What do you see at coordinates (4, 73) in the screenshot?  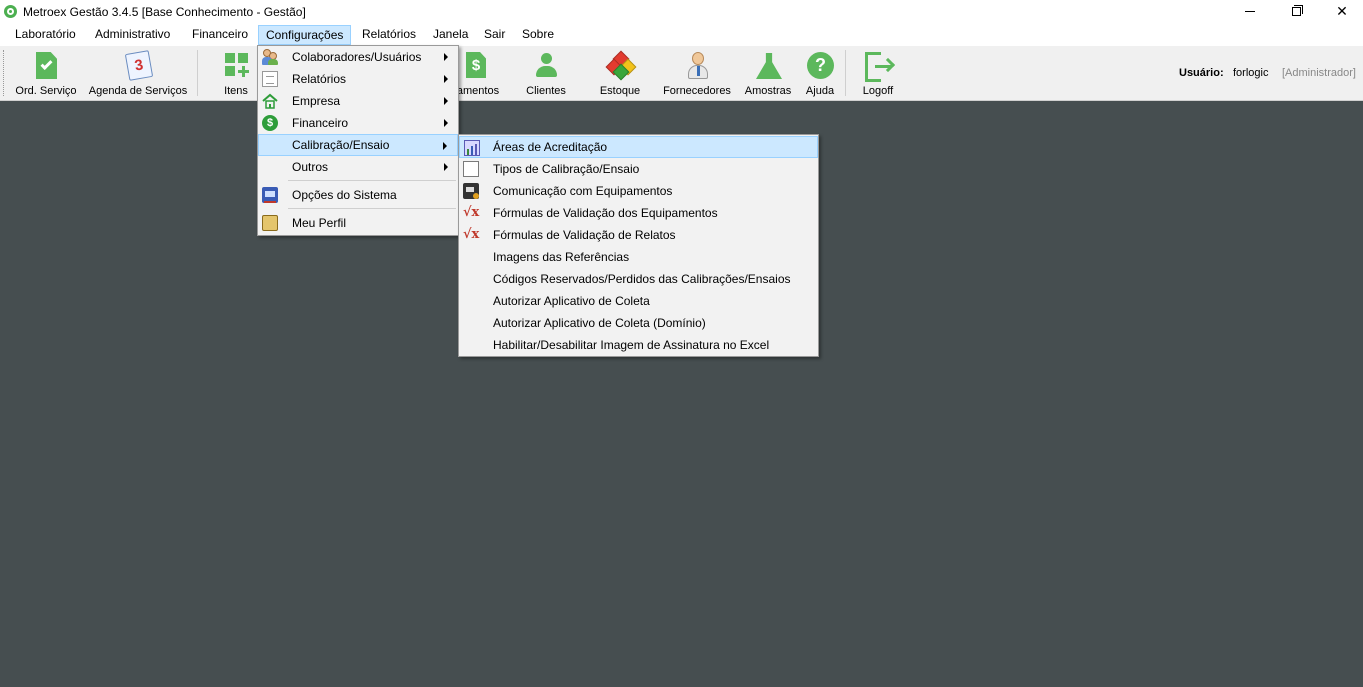 I see `toolbar-grip` at bounding box center [4, 73].